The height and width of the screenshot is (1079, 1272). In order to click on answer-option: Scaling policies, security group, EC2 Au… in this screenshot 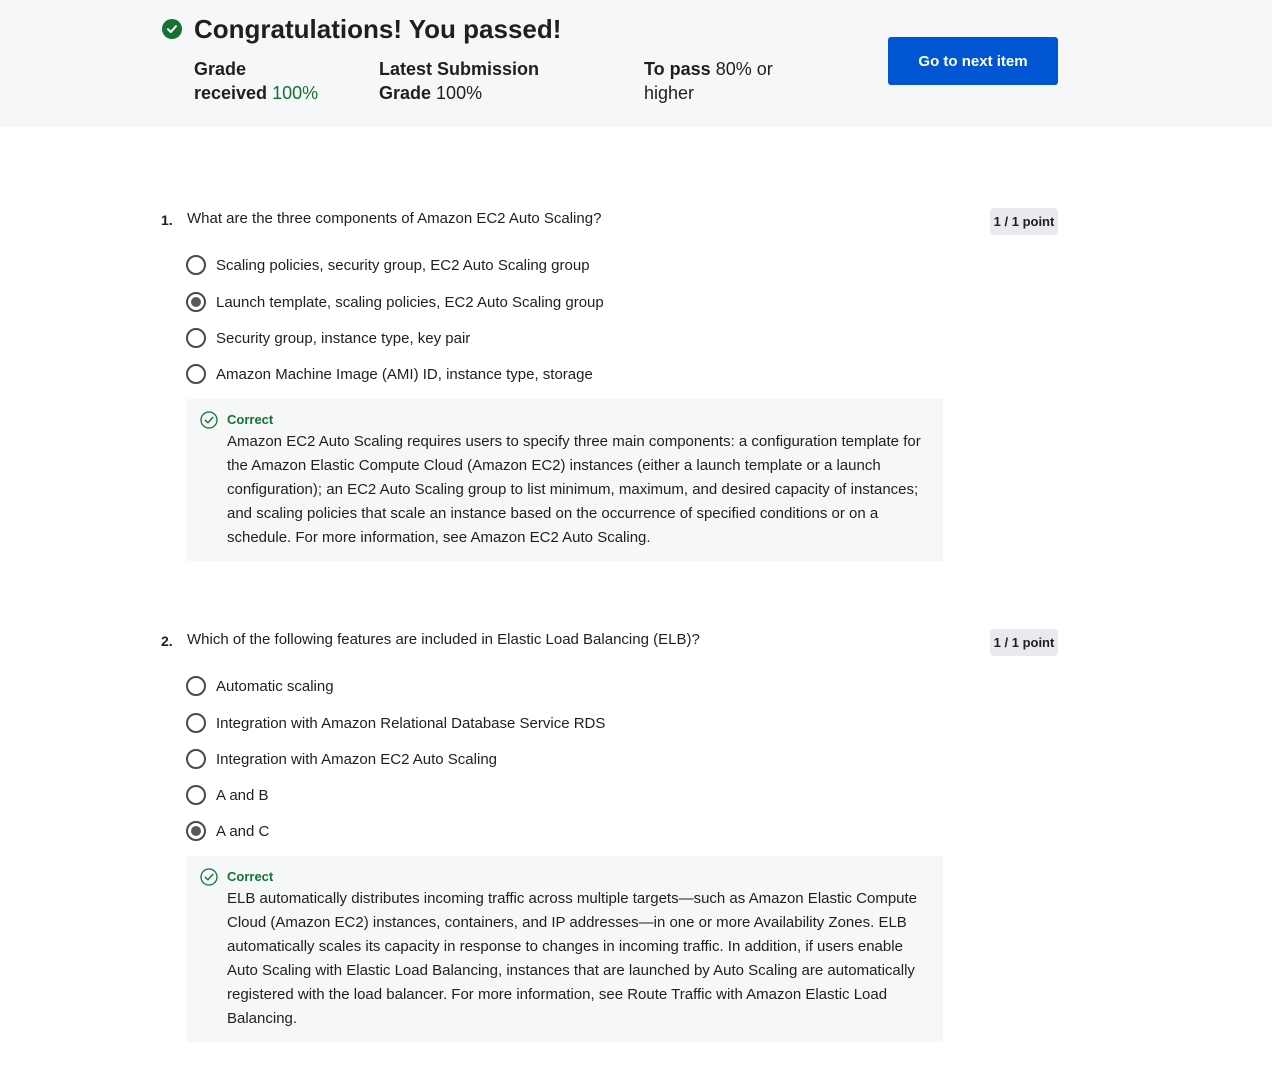, I will do `click(388, 265)`.